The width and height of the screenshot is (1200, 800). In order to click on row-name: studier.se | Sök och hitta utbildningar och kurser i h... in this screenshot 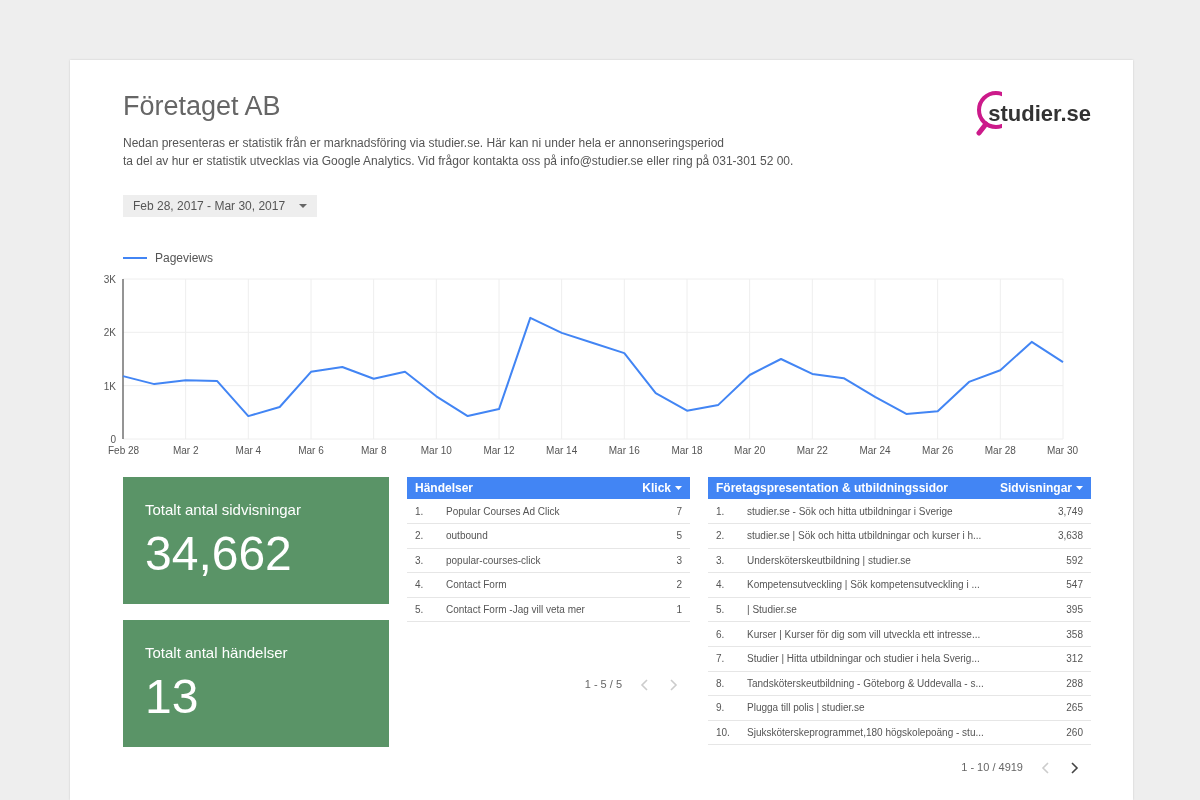, I will do `click(865, 536)`.